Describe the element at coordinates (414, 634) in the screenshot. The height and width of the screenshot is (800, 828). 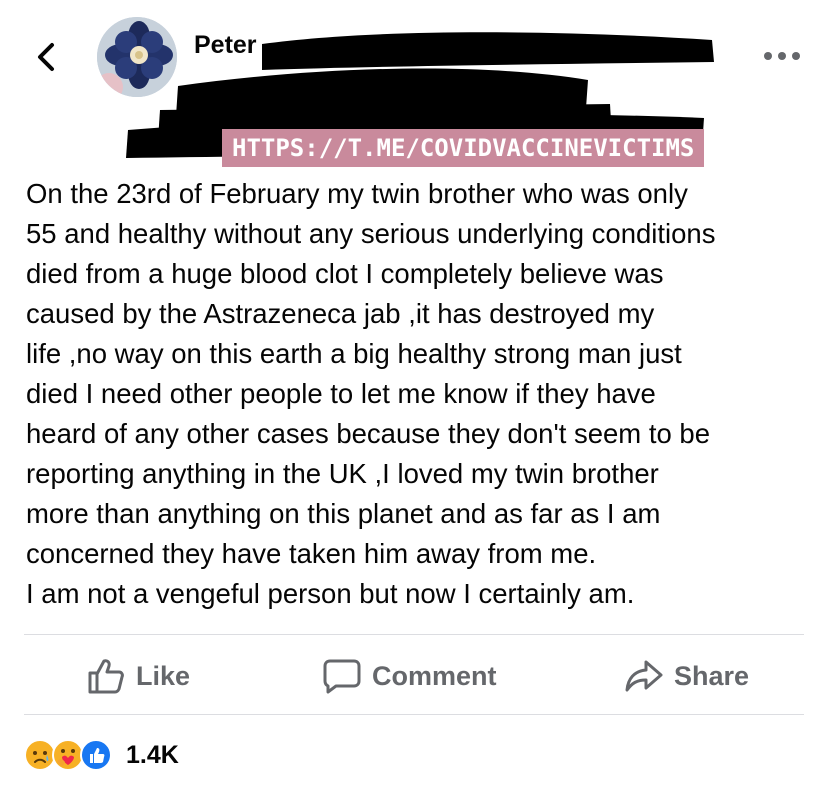
I see `divider-top` at that location.